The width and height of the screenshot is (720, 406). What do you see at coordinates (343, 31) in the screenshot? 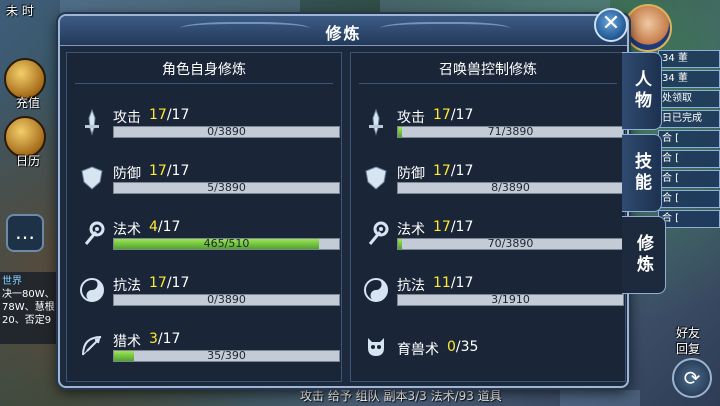
I see `dialog-title-bar: 修炼` at bounding box center [343, 31].